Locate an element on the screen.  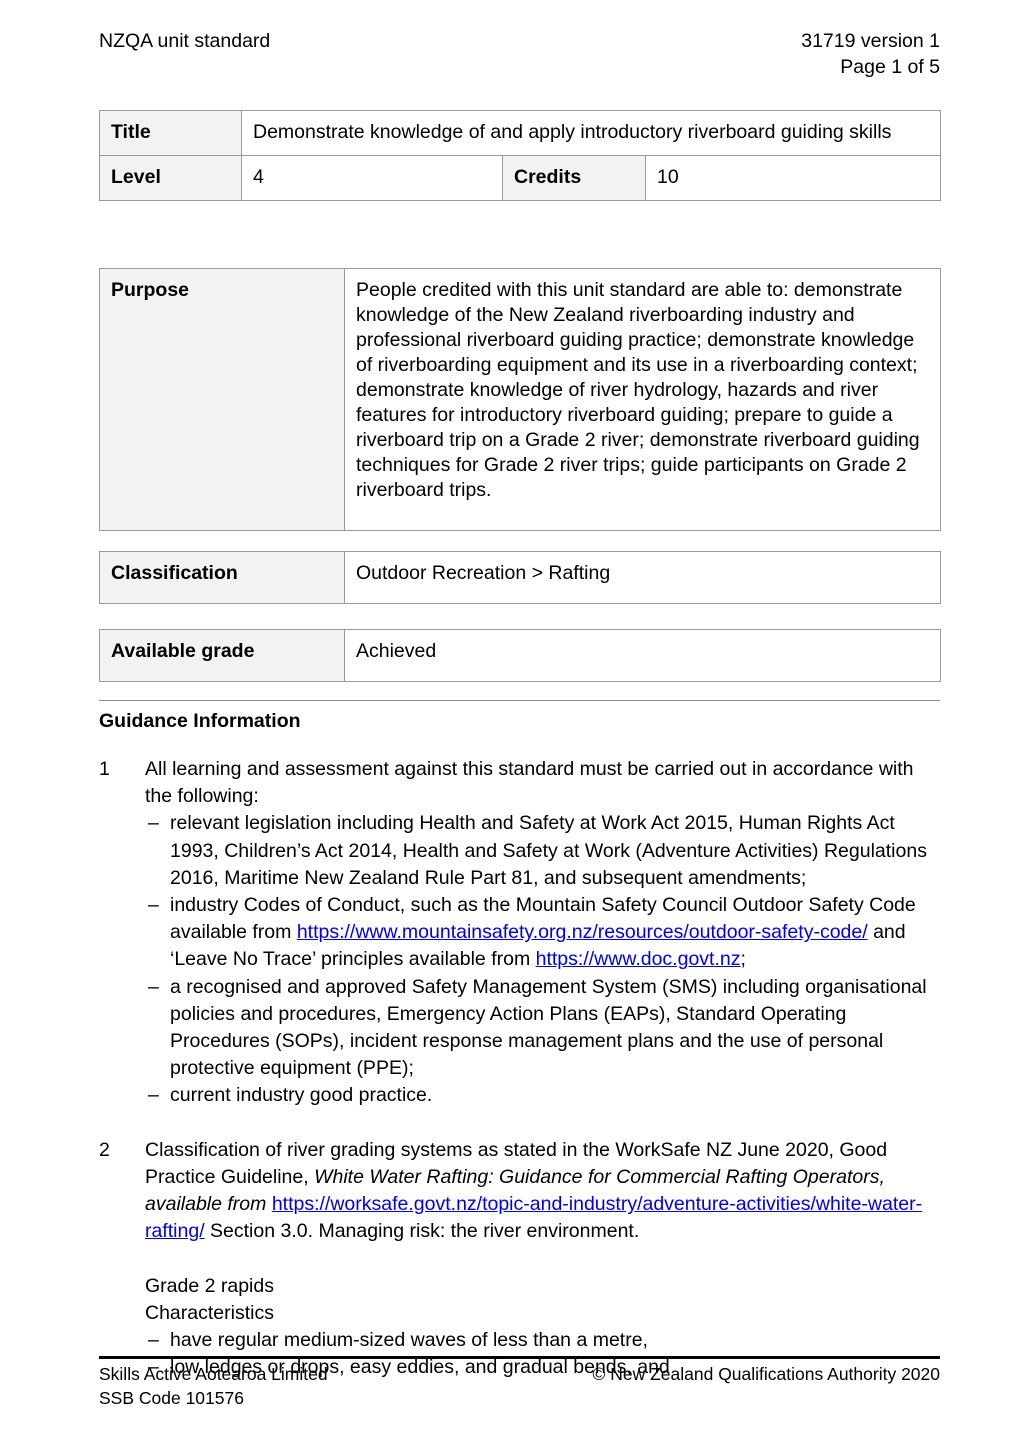
header-right-block: 31719 version 1 Page 1 of 5 is located at coordinates (870, 54).